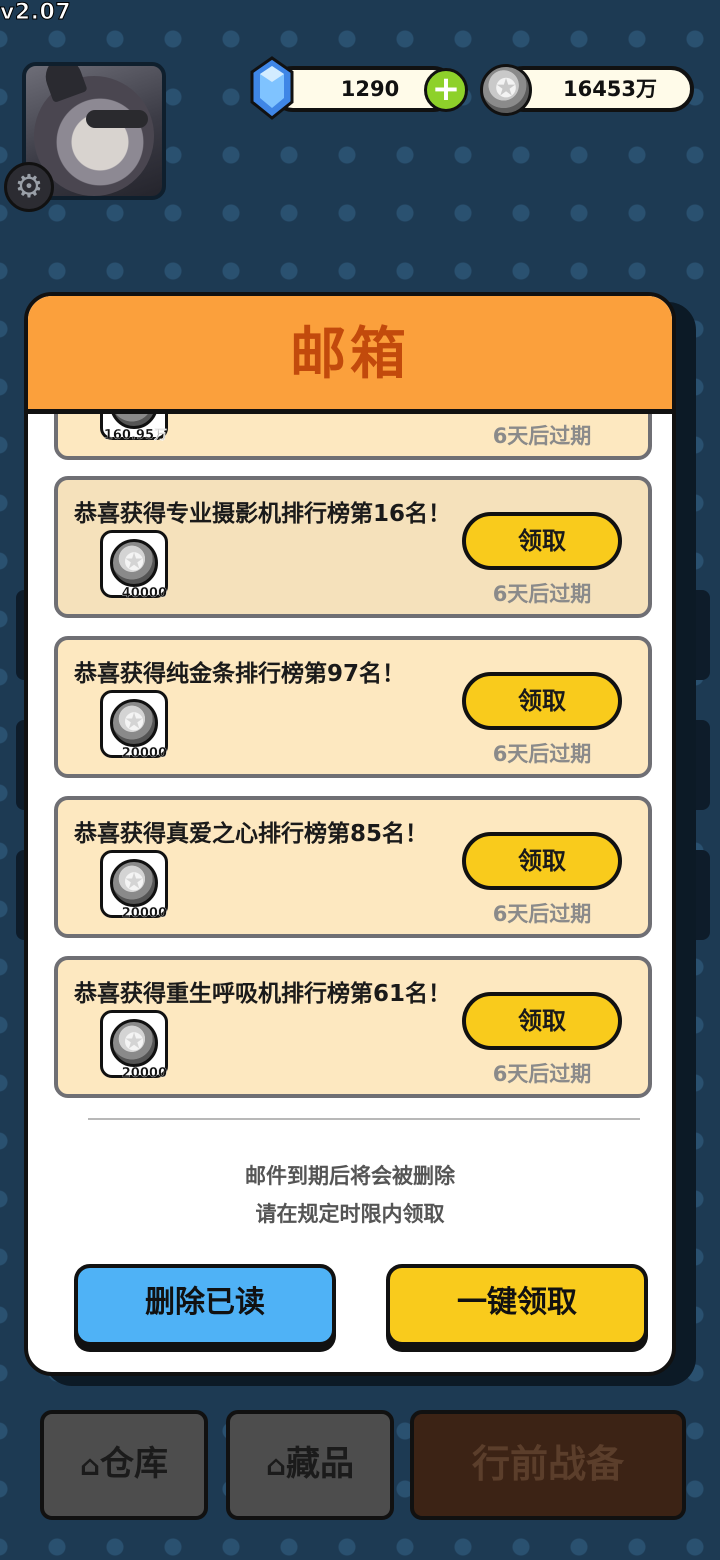  What do you see at coordinates (364, 1119) in the screenshot?
I see `divider` at bounding box center [364, 1119].